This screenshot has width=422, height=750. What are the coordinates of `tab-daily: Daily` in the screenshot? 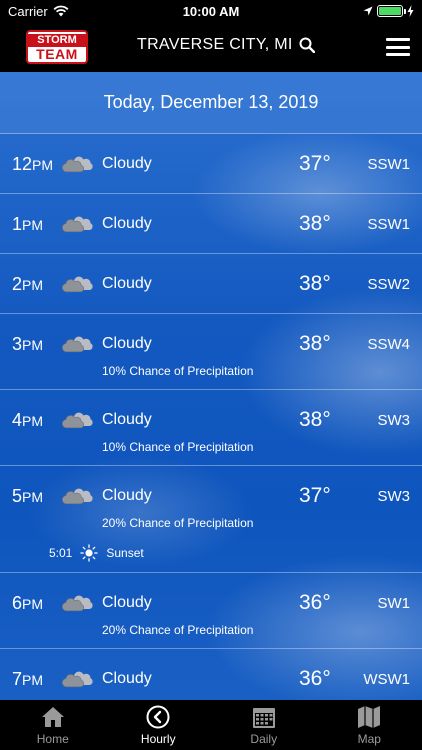 It's located at (264, 725).